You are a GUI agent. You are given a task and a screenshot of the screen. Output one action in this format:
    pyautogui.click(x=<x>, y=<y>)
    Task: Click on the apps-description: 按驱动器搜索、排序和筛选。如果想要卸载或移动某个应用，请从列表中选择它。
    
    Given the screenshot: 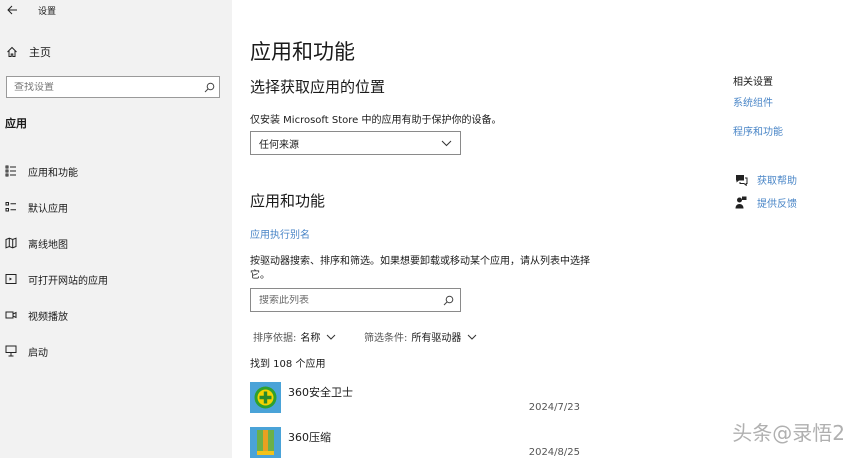 What is the action you would take?
    pyautogui.click(x=420, y=268)
    